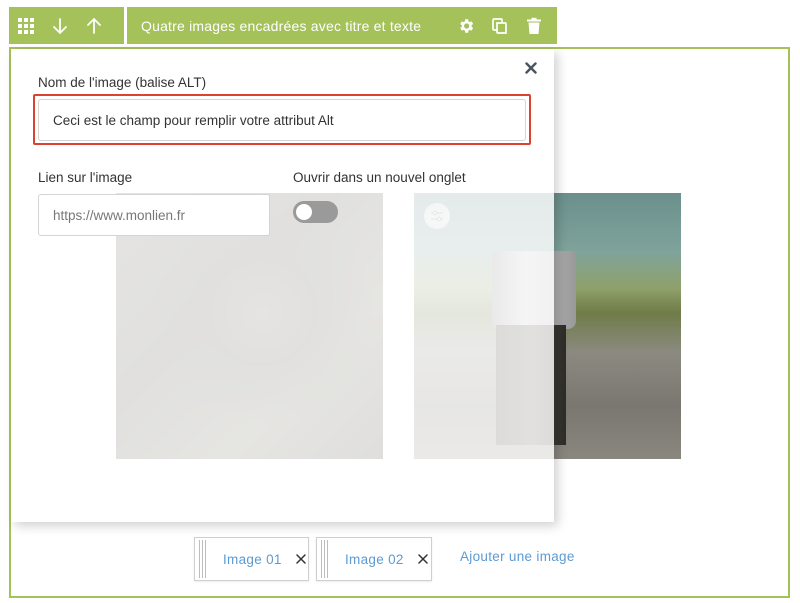 This screenshot has width=800, height=603. Describe the element at coordinates (500, 25) in the screenshot. I see `duplicate-icon` at that location.